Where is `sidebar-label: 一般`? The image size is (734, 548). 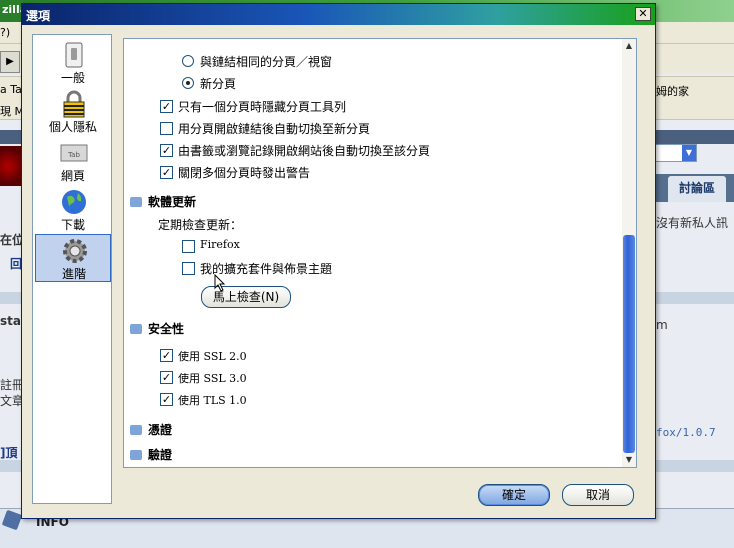 sidebar-label: 一般 is located at coordinates (72, 78).